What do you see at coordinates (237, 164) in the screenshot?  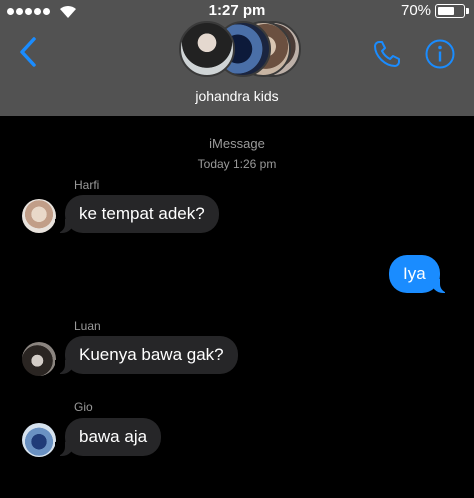 I see `conversation-timestamp: Today 1:26 pm` at bounding box center [237, 164].